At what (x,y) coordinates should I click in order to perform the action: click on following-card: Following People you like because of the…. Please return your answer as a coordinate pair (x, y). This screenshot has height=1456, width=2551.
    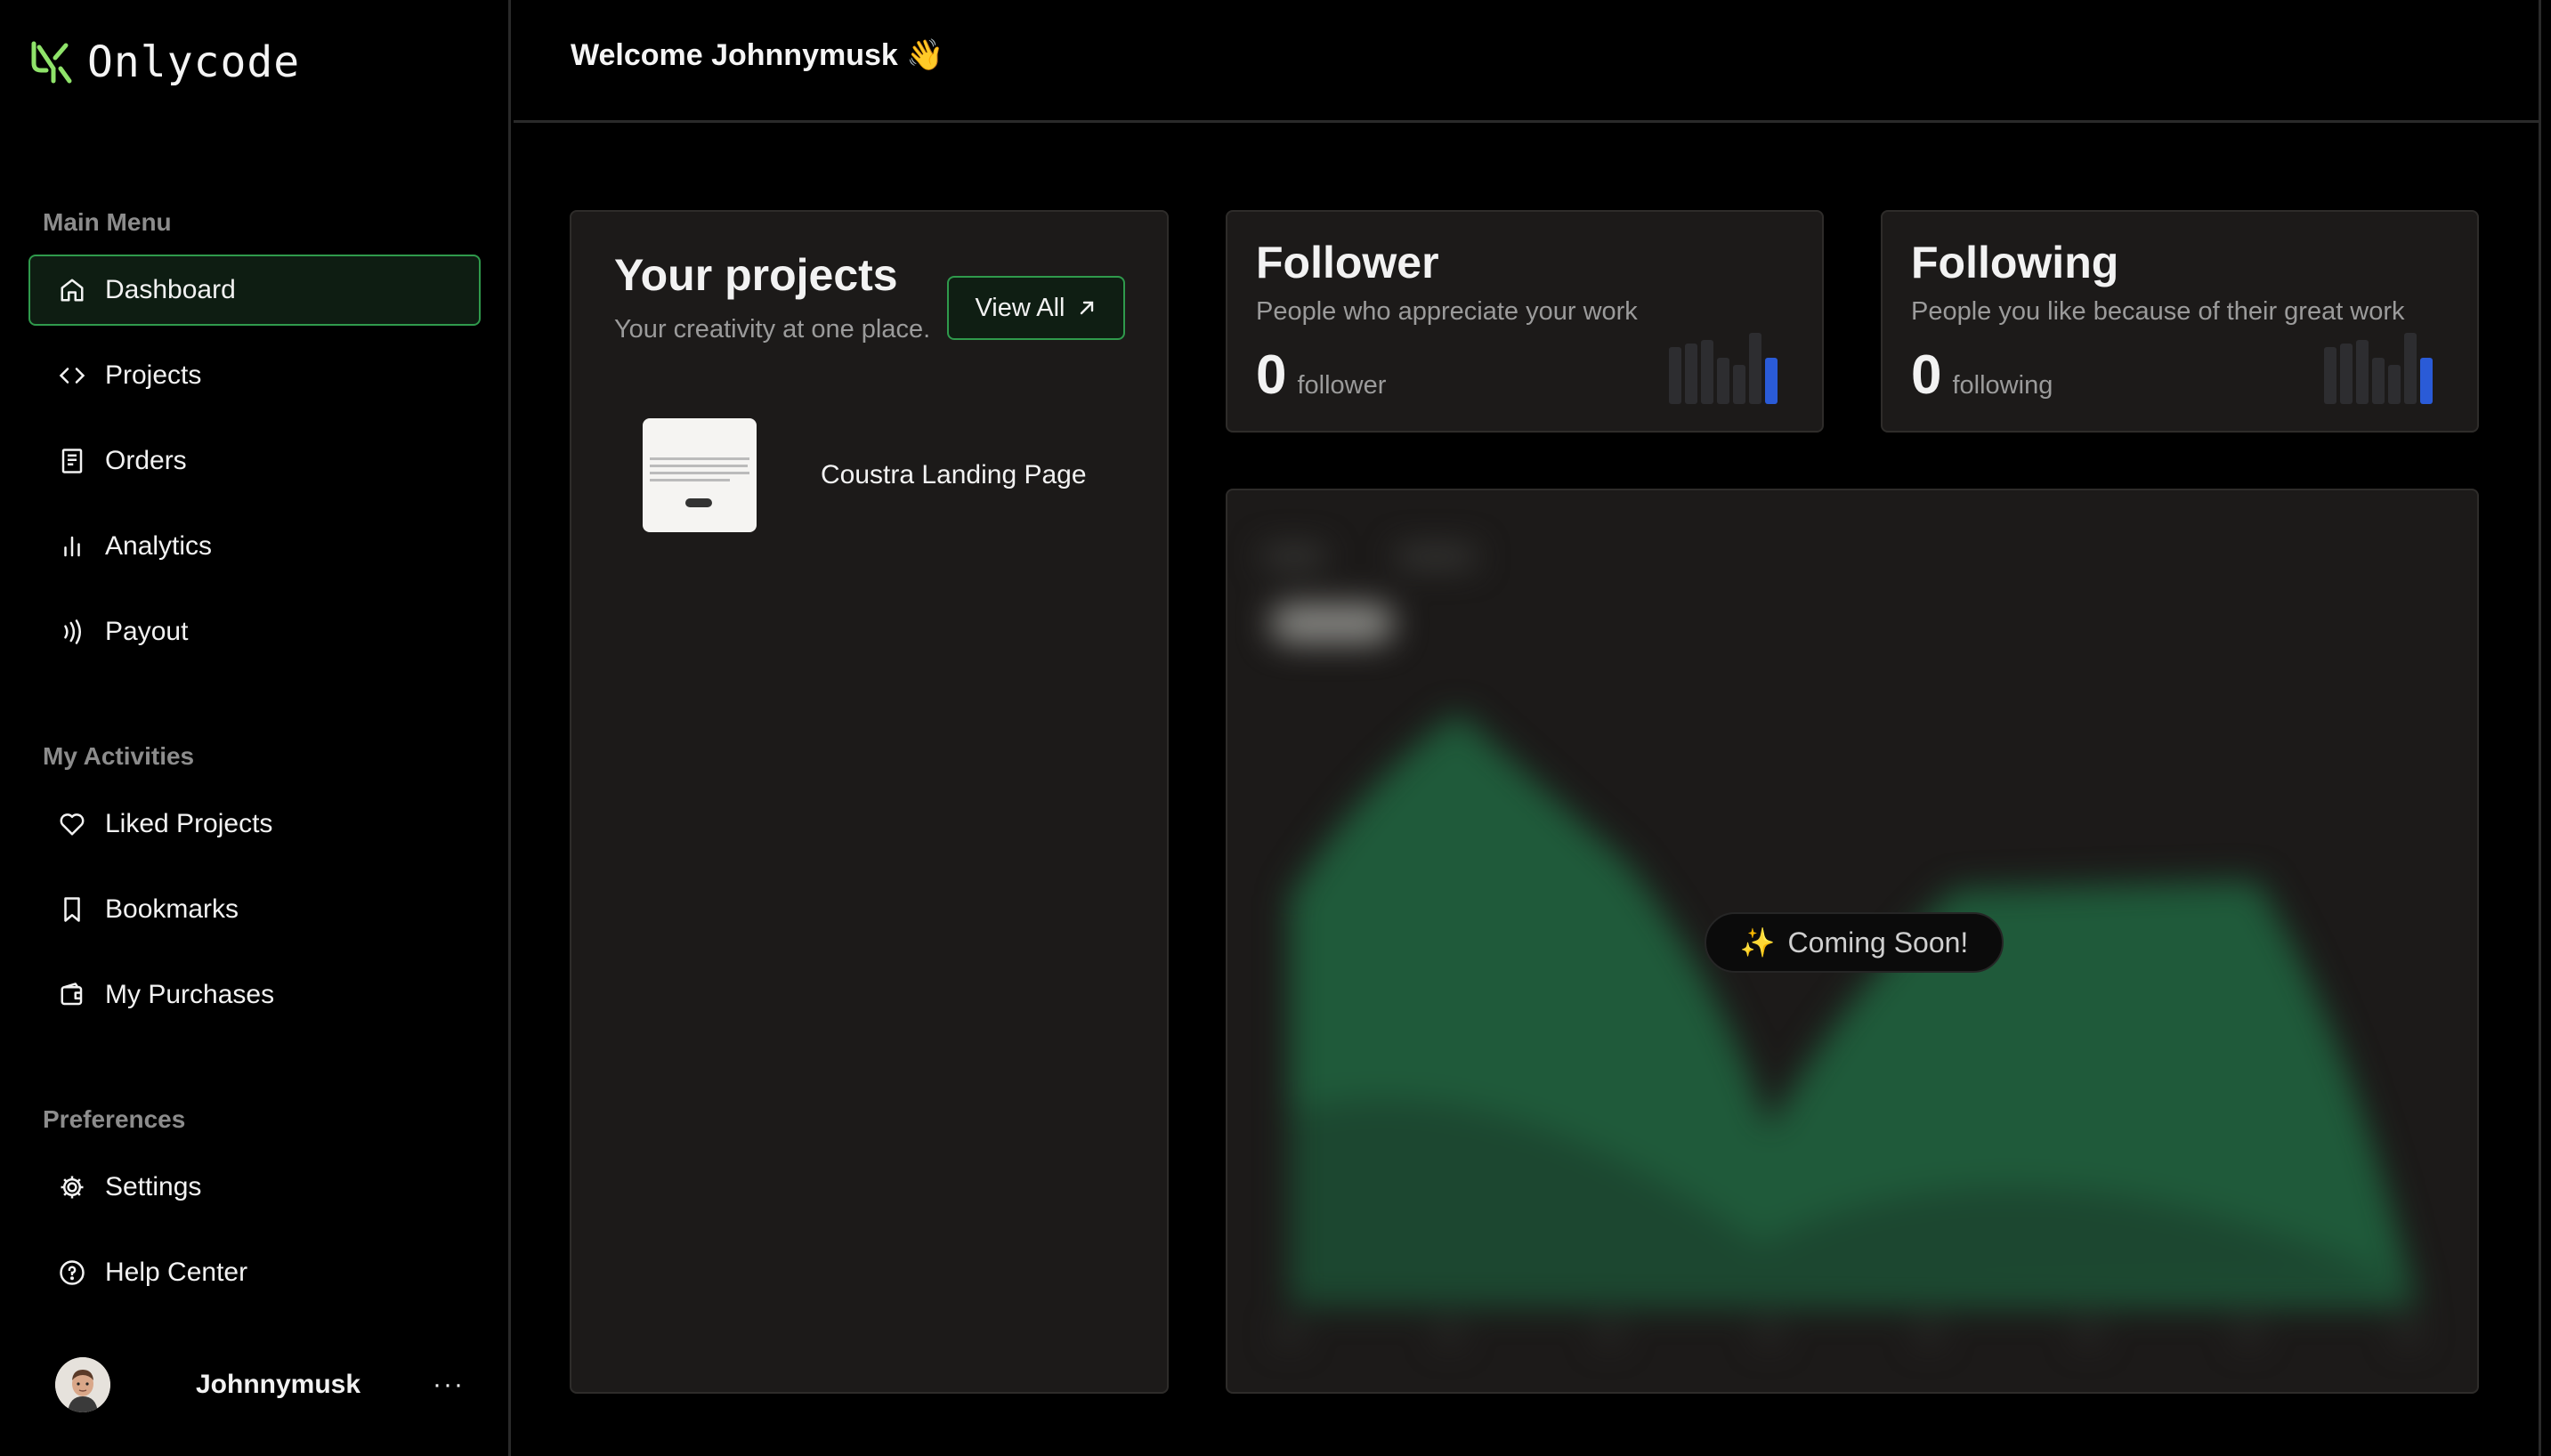
    Looking at the image, I should click on (2180, 321).